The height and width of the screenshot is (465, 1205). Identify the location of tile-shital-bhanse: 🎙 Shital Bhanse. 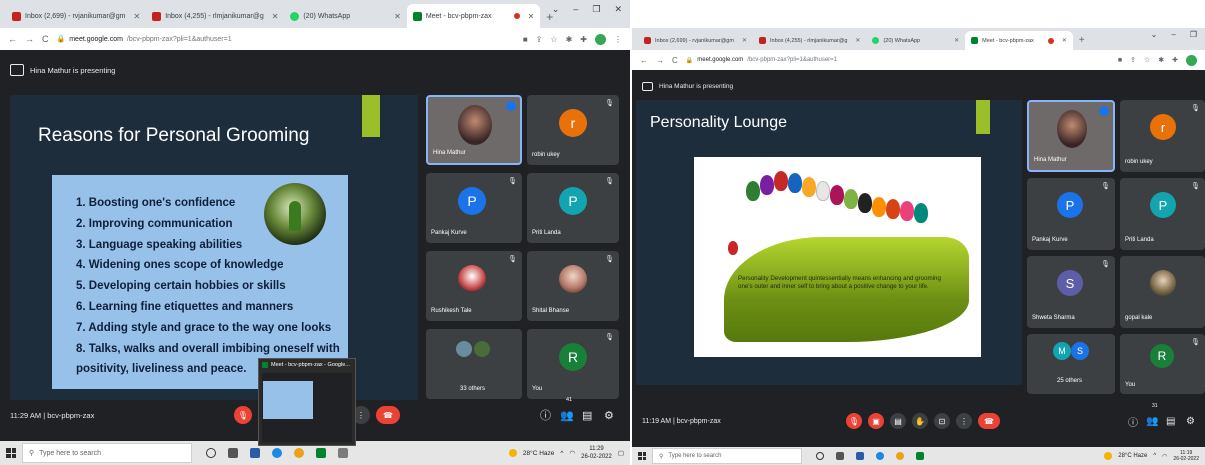
(573, 286).